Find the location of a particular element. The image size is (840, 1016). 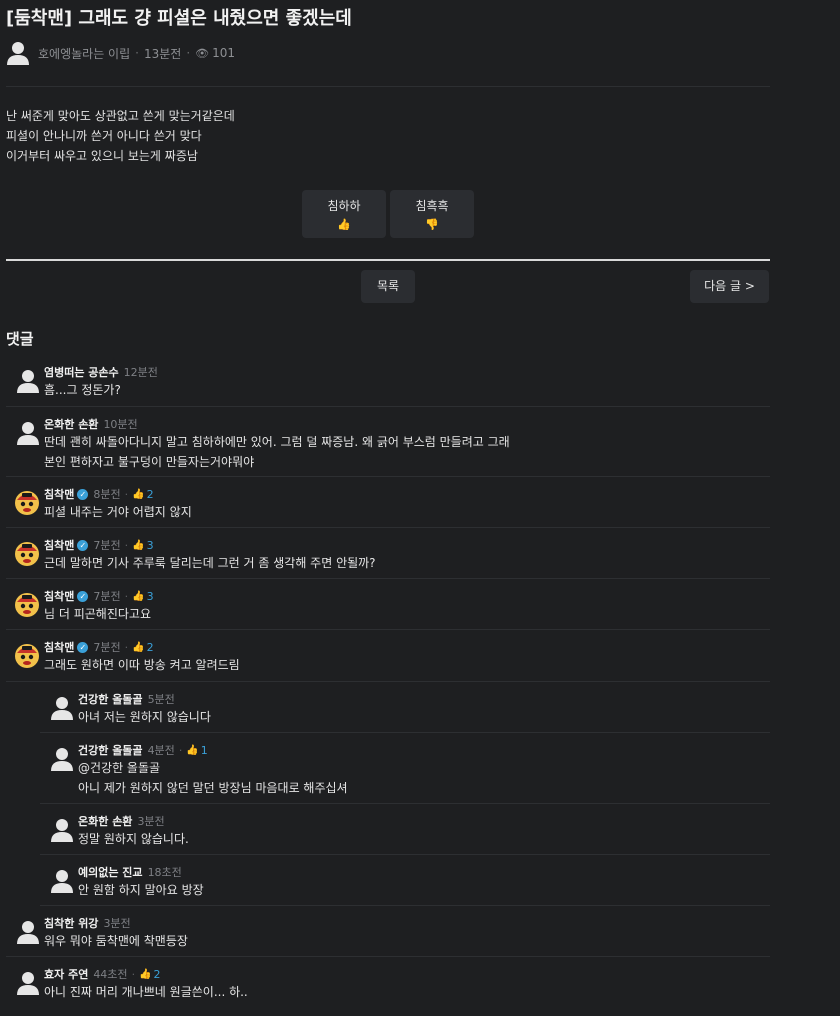

comment-header: 온화한 손환 10분전 is located at coordinates (91, 424).